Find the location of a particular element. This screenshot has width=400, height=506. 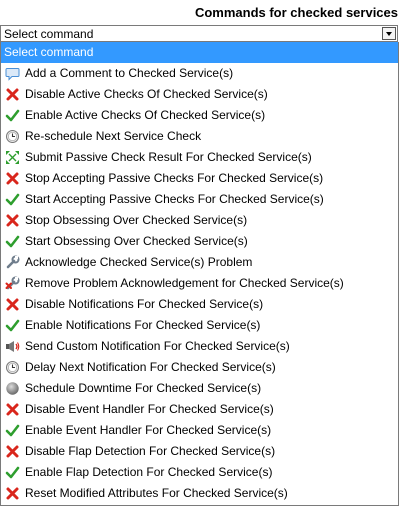

command-option-label: Start Obsessing Over Checked Service(s) is located at coordinates (136, 241).